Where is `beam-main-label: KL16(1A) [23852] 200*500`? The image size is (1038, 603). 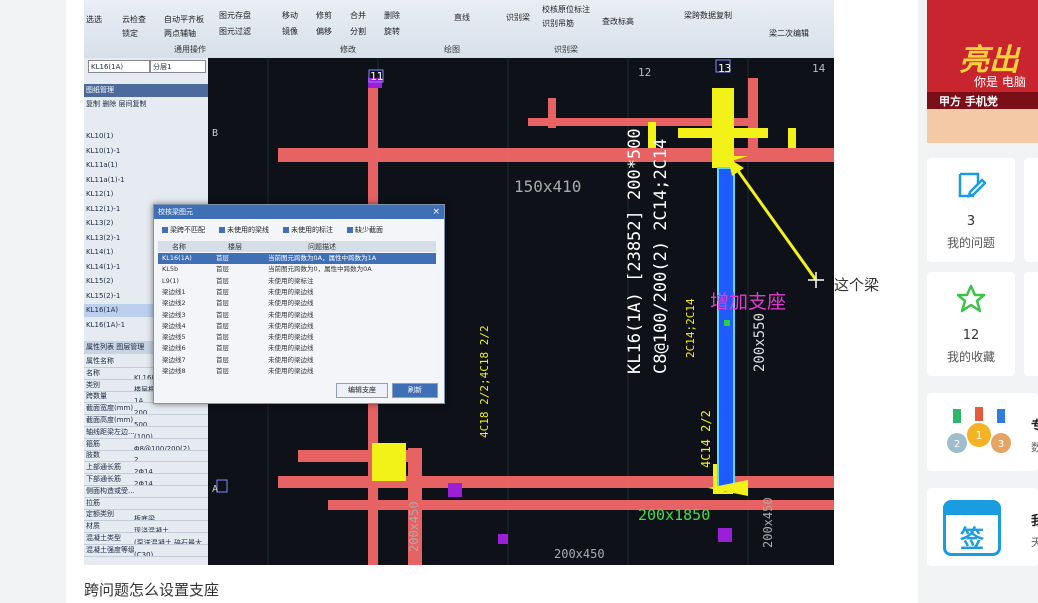
beam-main-label: KL16(1A) [23852] 200*500 is located at coordinates (635, 251).